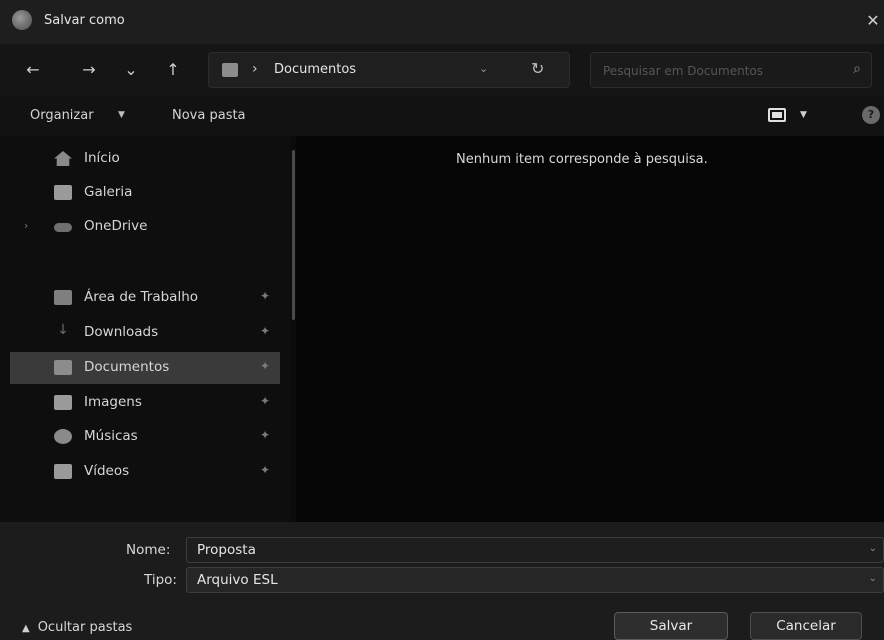  What do you see at coordinates (63, 227) in the screenshot?
I see `cloud-icon` at bounding box center [63, 227].